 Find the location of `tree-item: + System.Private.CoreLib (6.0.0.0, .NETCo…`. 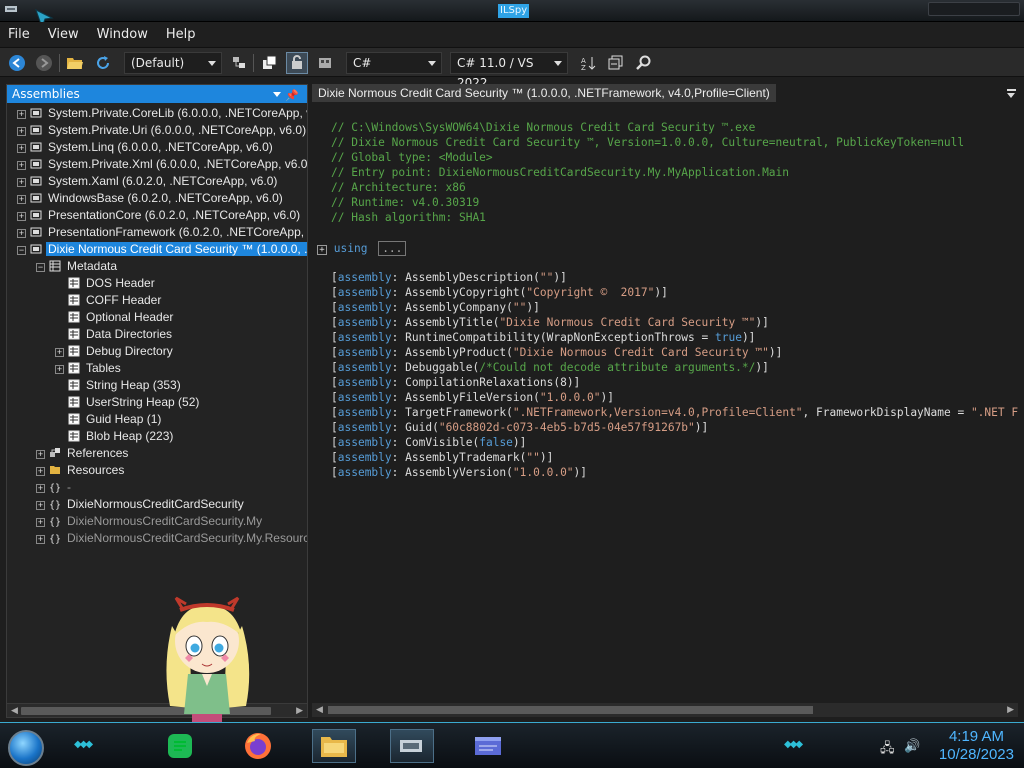

tree-item: + System.Private.CoreLib (6.0.0.0, .NETCo… is located at coordinates (162, 113).